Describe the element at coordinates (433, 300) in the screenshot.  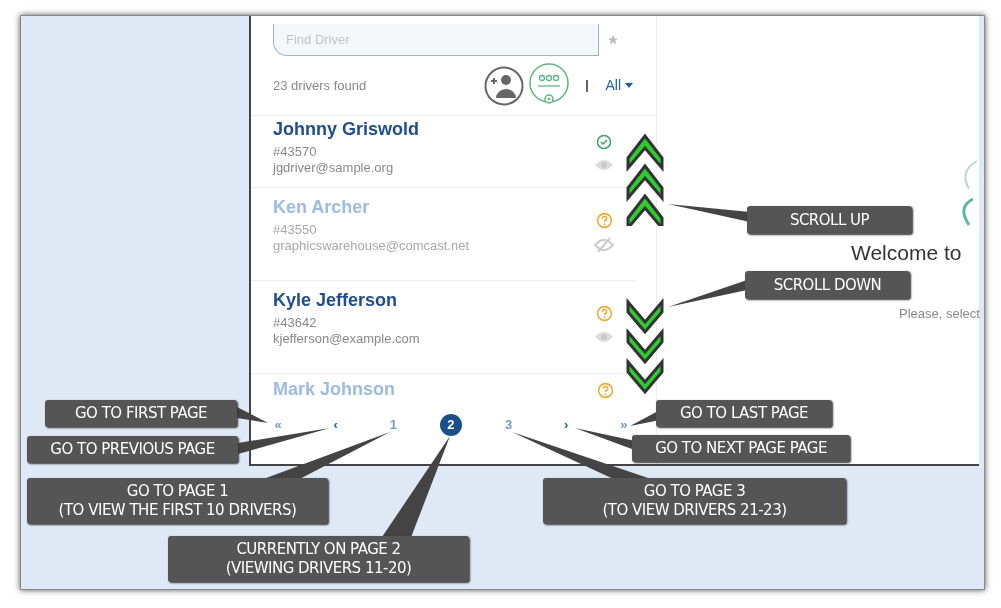
I see `driver-name: Kyle Jefferson` at that location.